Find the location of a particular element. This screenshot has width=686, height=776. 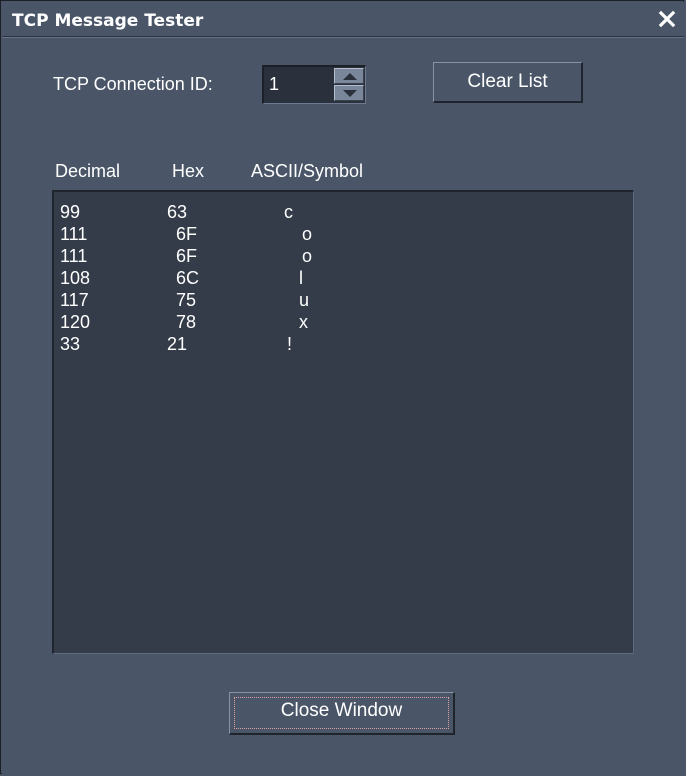

list-row: 108 6C l is located at coordinates (343, 279).